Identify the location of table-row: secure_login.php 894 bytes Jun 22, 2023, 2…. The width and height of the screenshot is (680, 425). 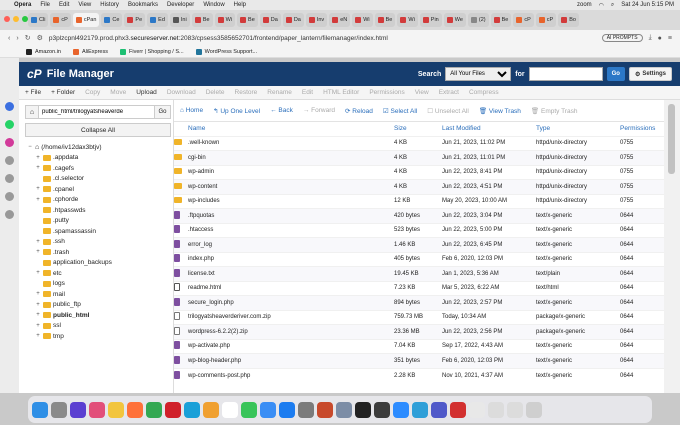
(419, 302).